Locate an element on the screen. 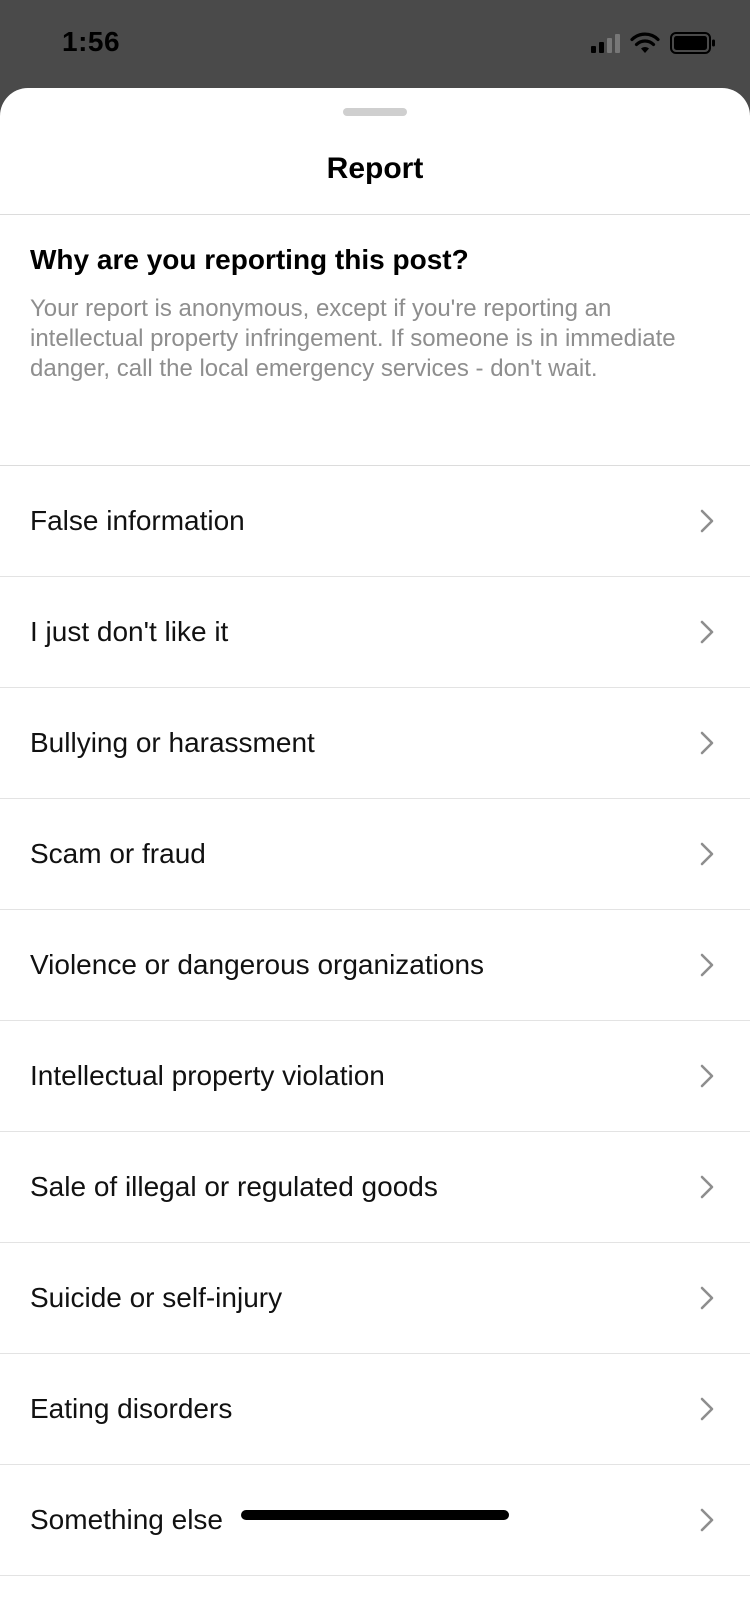  option-label: Sale of illegal or regulated goods is located at coordinates (234, 1186).